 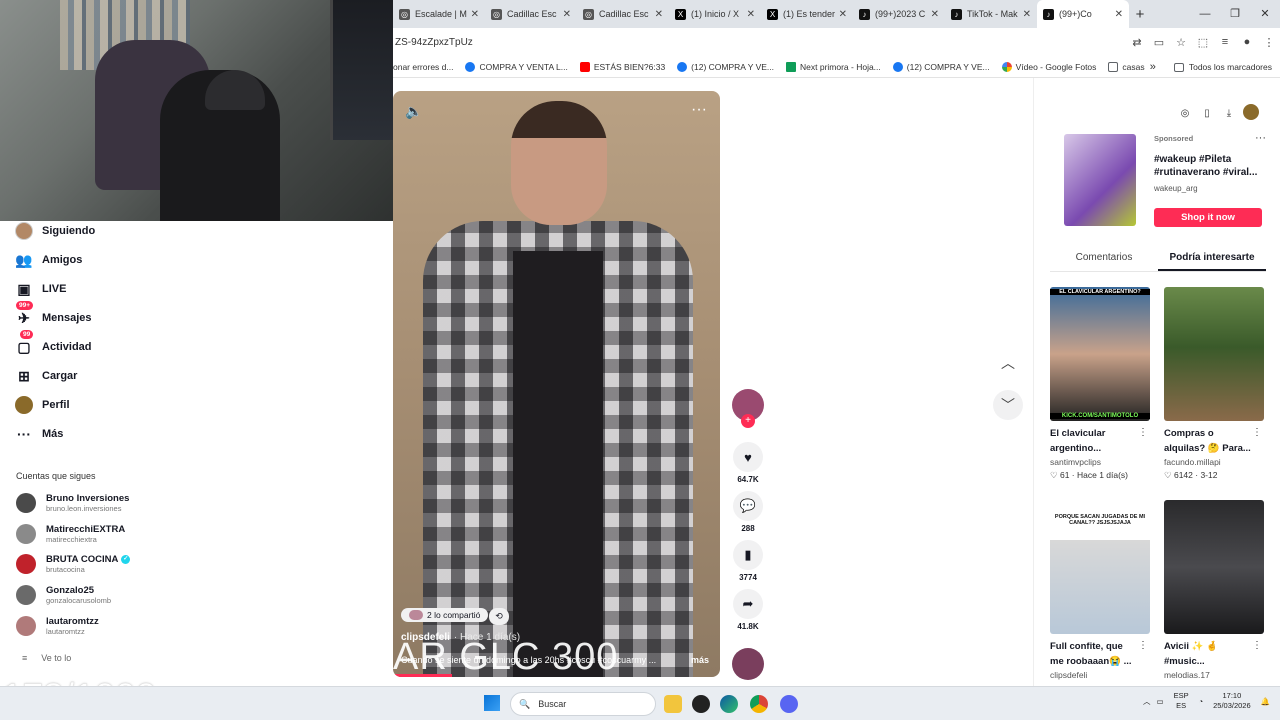 What do you see at coordinates (439, 14) in the screenshot?
I see `tab-0: ◎ Escalade | M ✕` at bounding box center [439, 14].